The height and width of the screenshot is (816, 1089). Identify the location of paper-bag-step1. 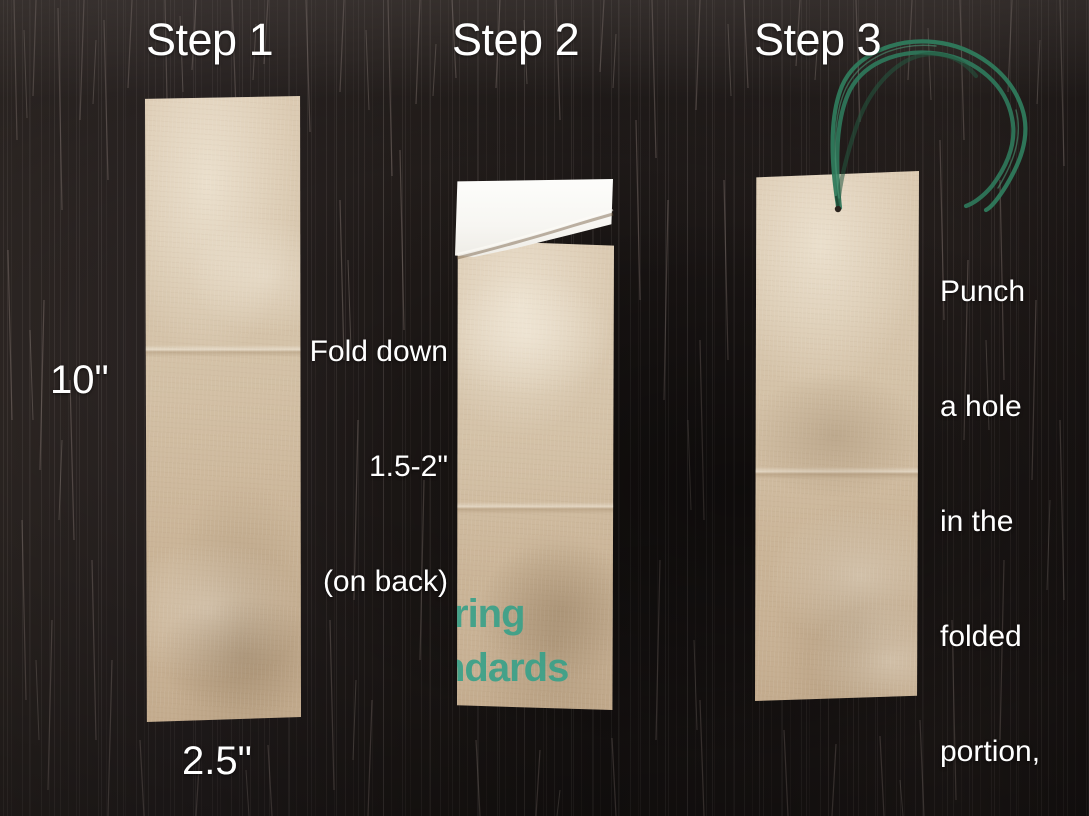
(223, 409).